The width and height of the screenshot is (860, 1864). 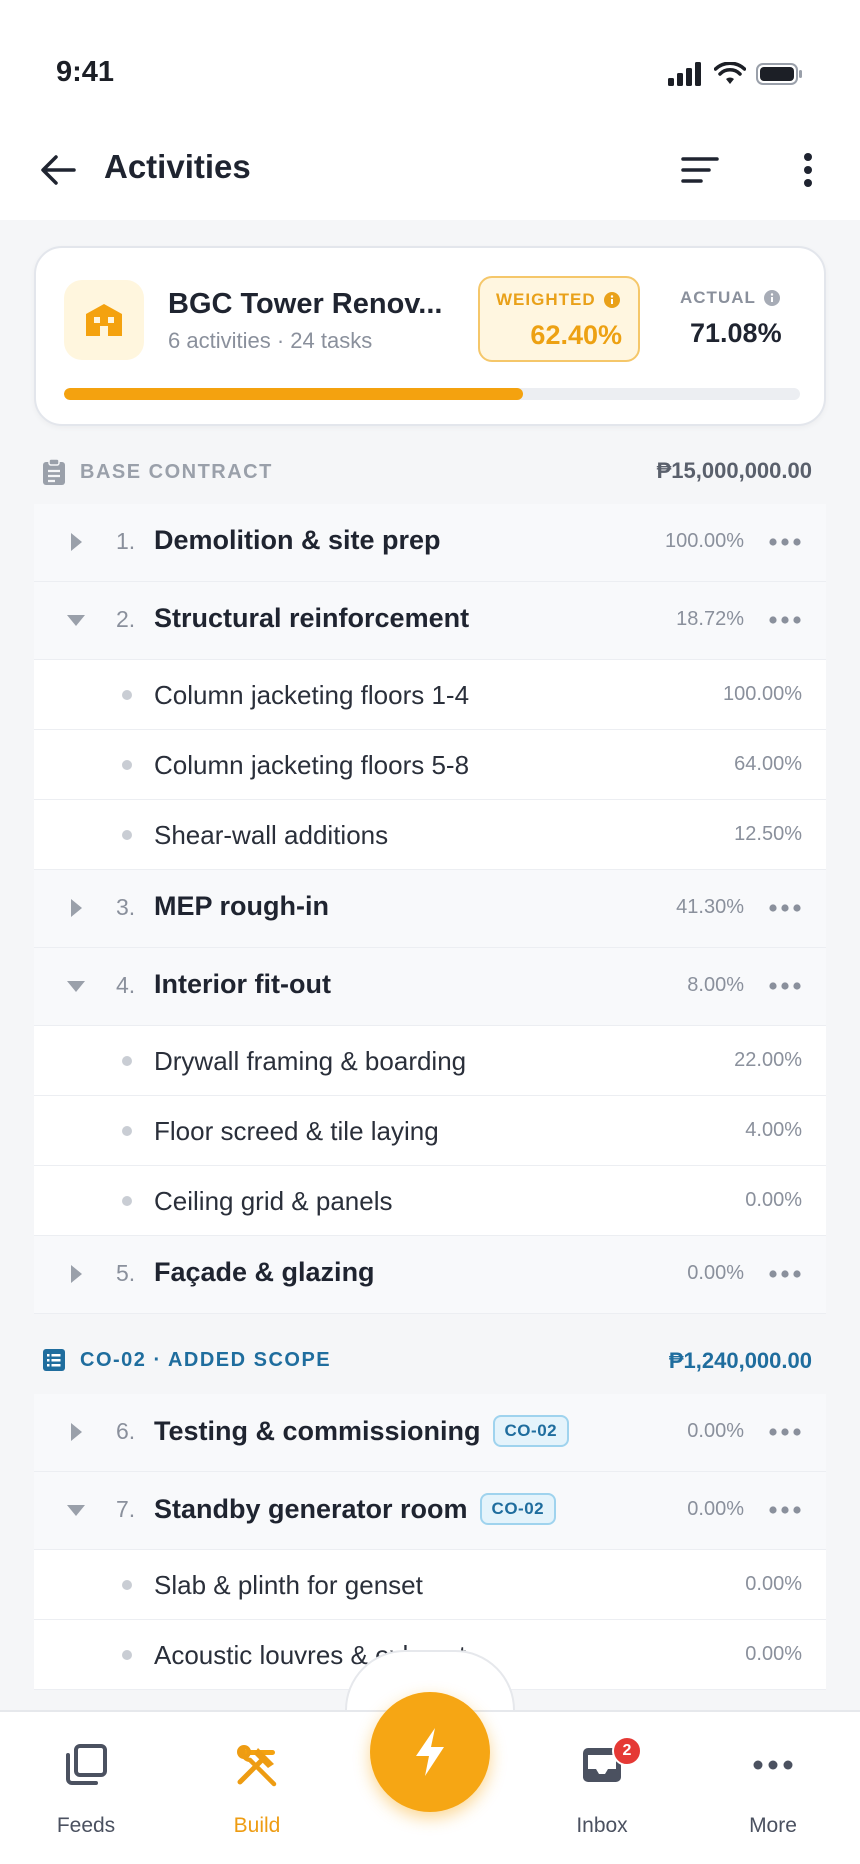 I want to click on activity-row-4: 4. Interior fit-out 8.00%, so click(x=430, y=987).